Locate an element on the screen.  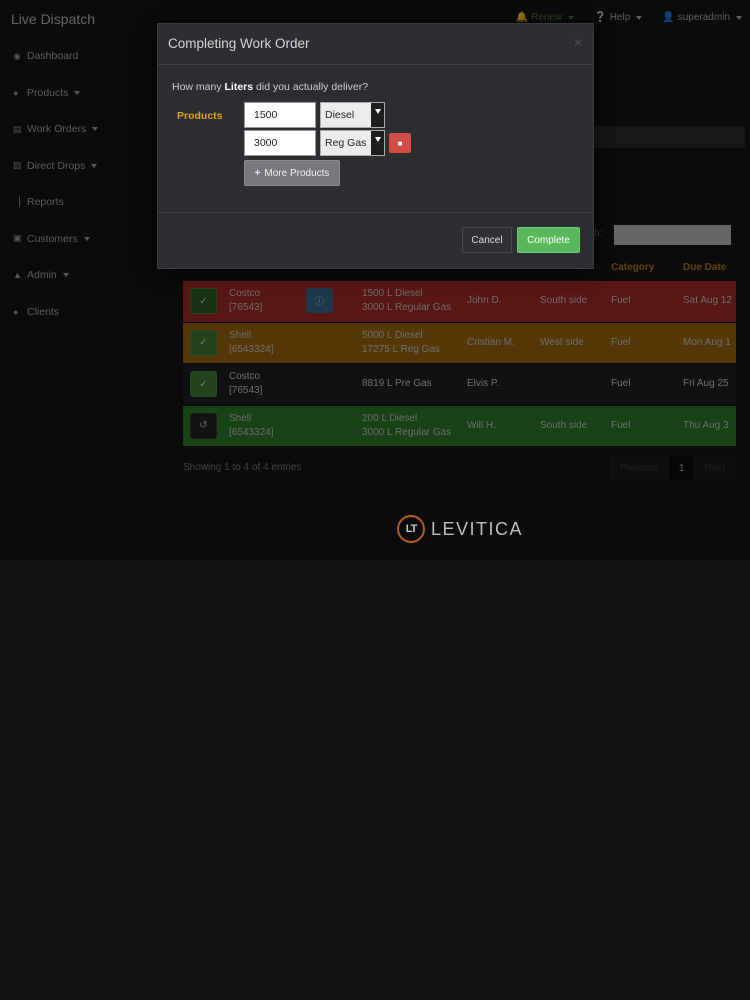
product-select: Diesel is located at coordinates (352, 115).